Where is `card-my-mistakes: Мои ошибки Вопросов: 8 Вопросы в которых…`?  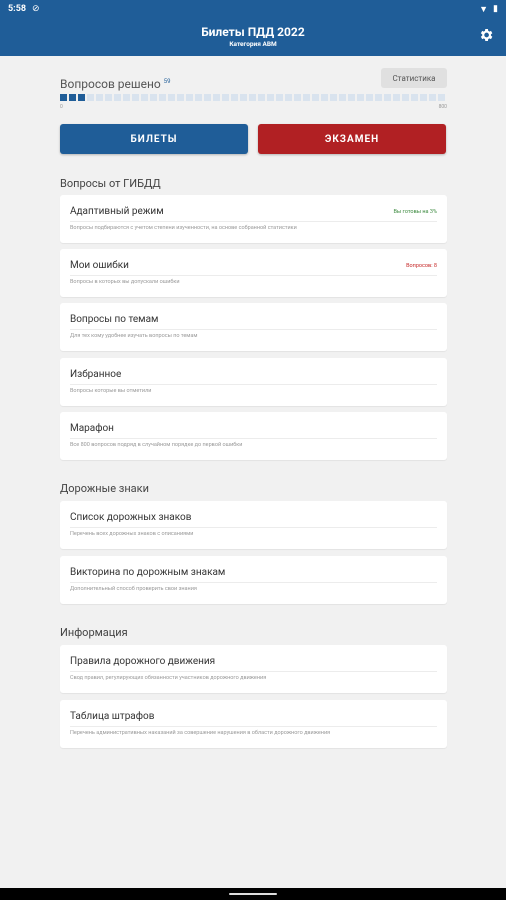
card-my-mistakes: Мои ошибки Вопросов: 8 Вопросы в которых… is located at coordinates (253, 273).